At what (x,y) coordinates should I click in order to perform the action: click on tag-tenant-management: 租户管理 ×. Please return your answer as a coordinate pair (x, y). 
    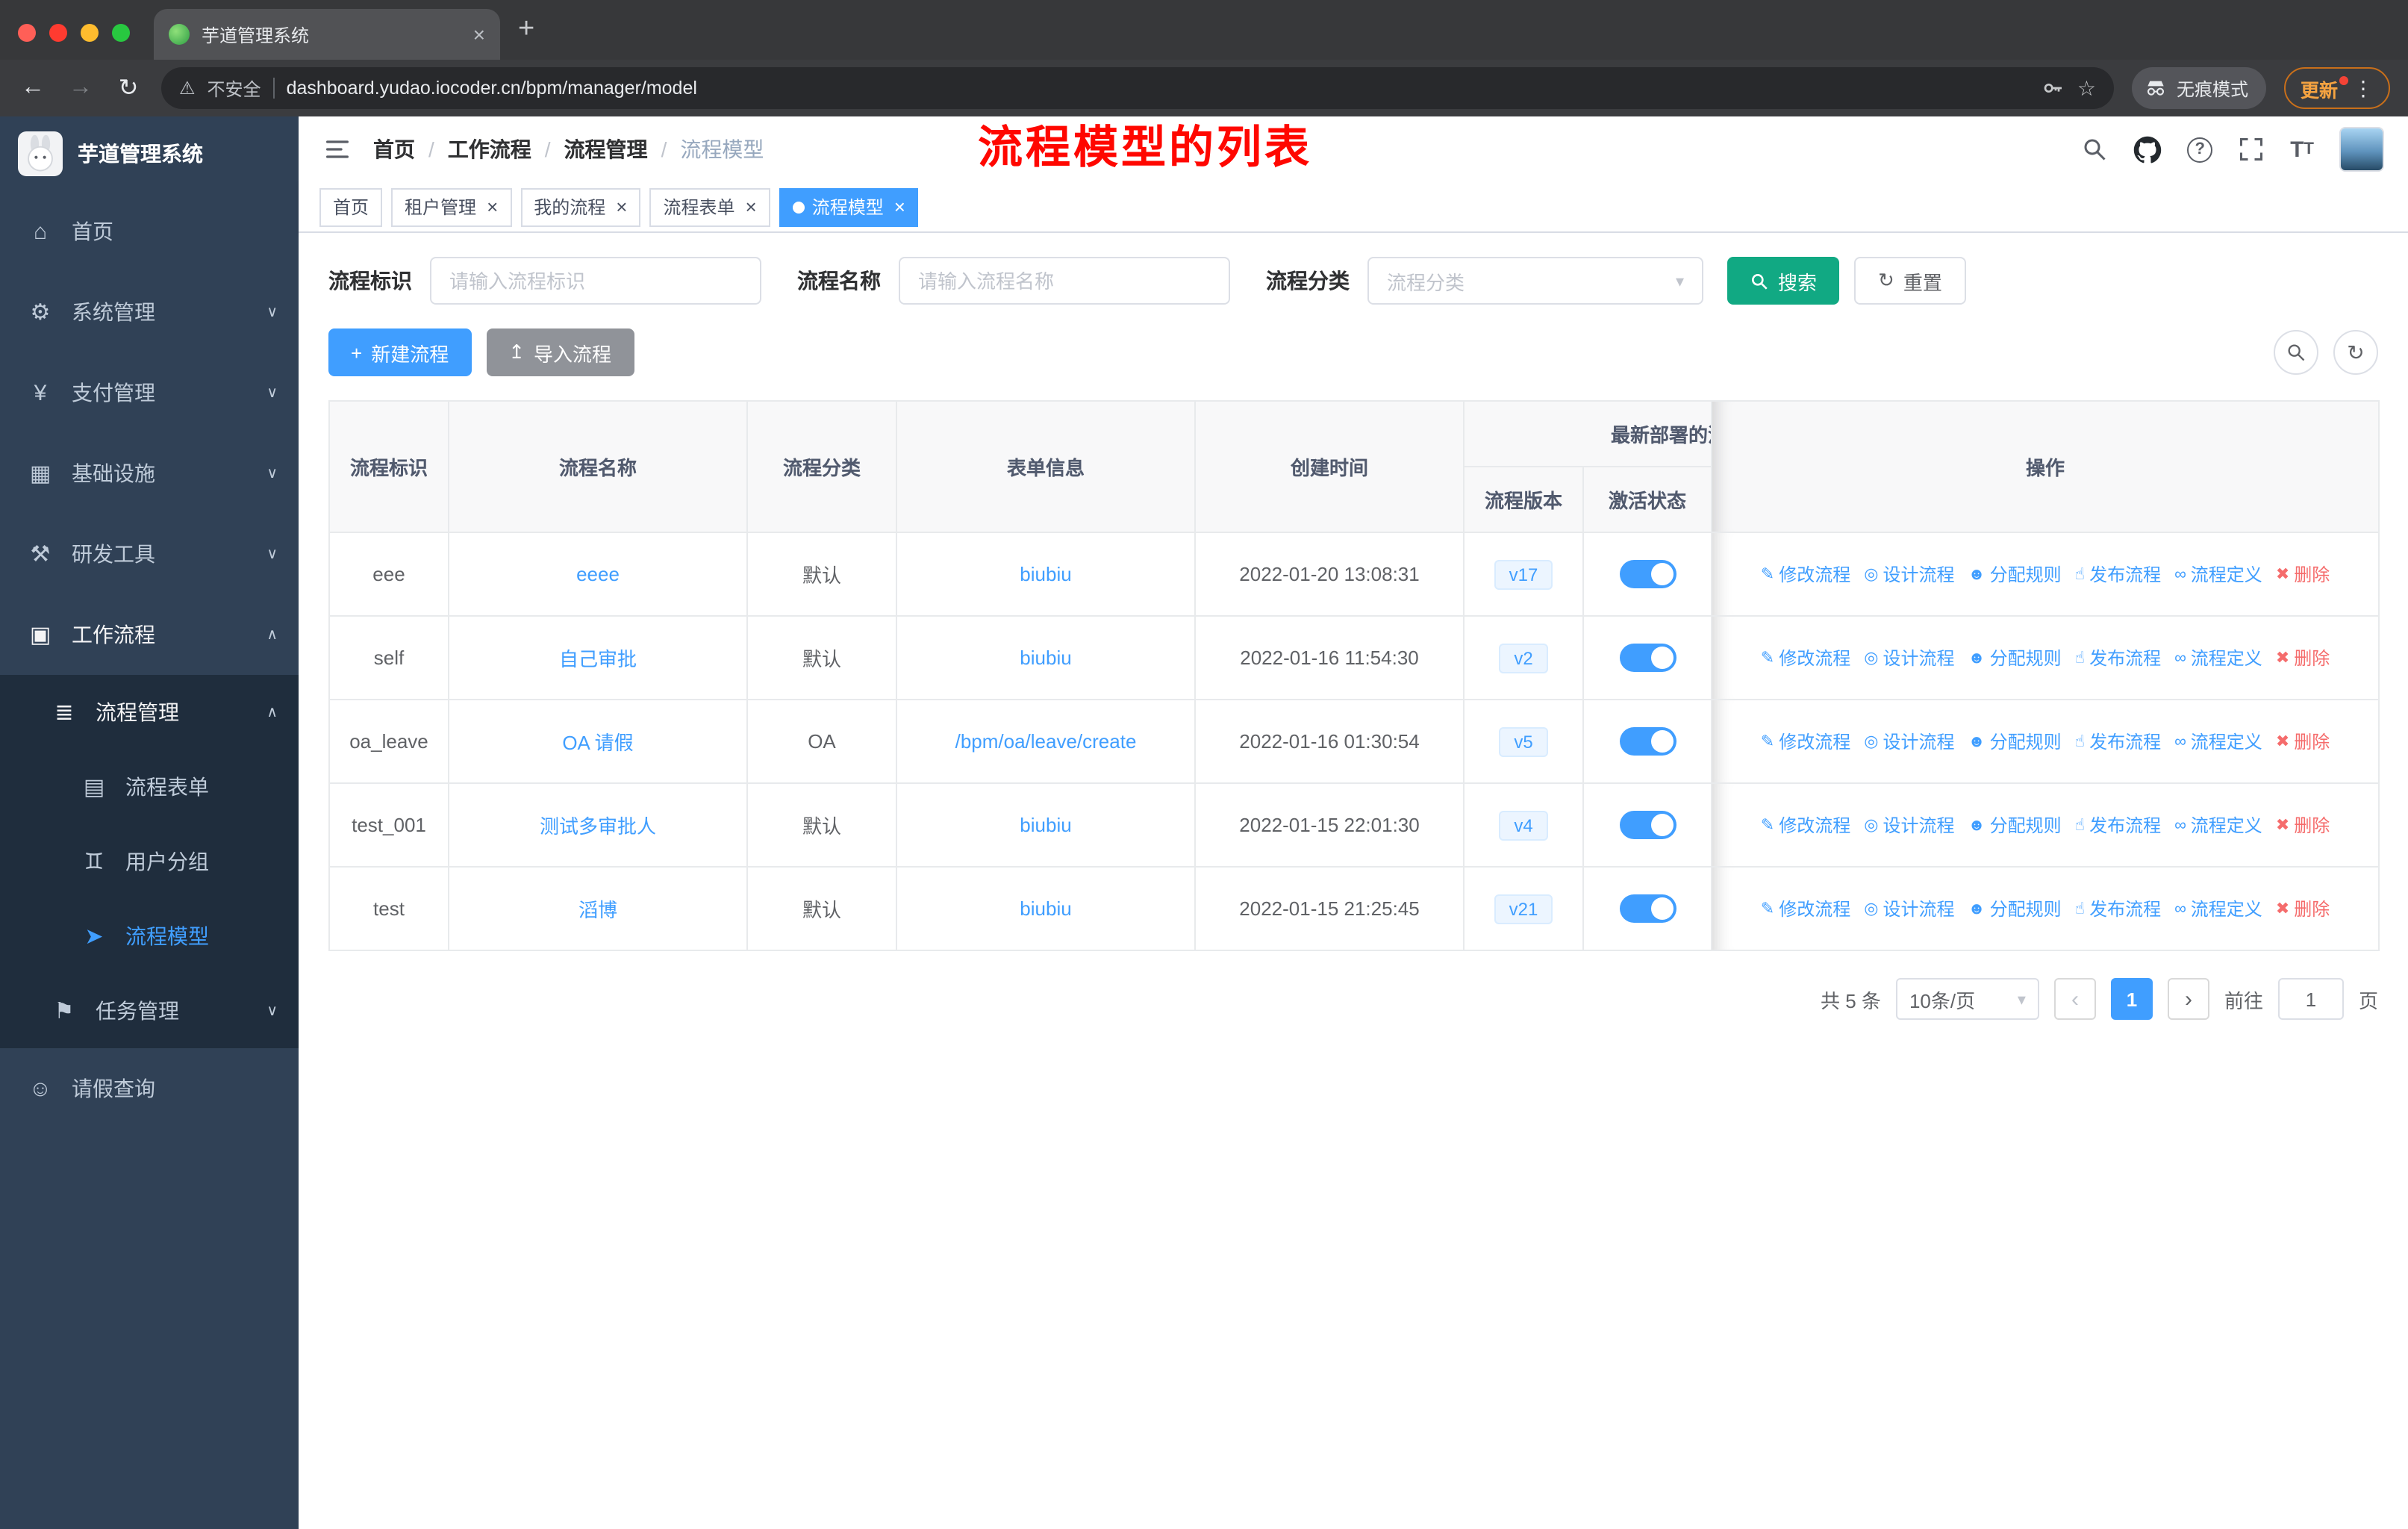
    Looking at the image, I should click on (451, 207).